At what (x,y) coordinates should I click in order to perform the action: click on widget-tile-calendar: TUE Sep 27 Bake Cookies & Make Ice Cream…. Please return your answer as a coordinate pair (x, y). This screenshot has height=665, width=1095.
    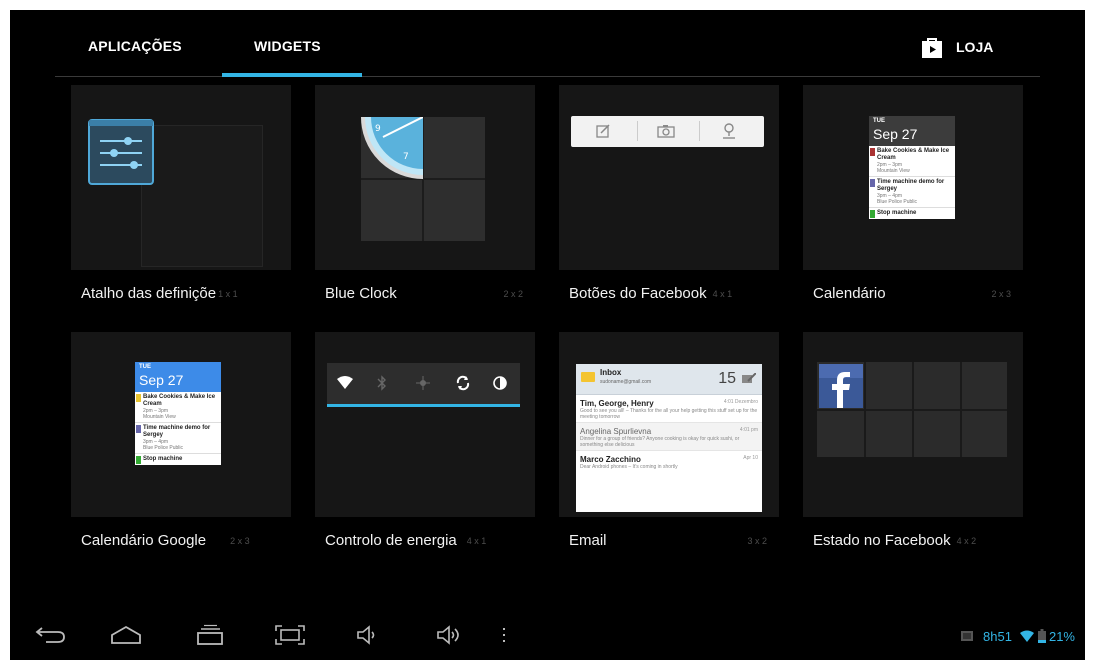
    Looking at the image, I should click on (913, 193).